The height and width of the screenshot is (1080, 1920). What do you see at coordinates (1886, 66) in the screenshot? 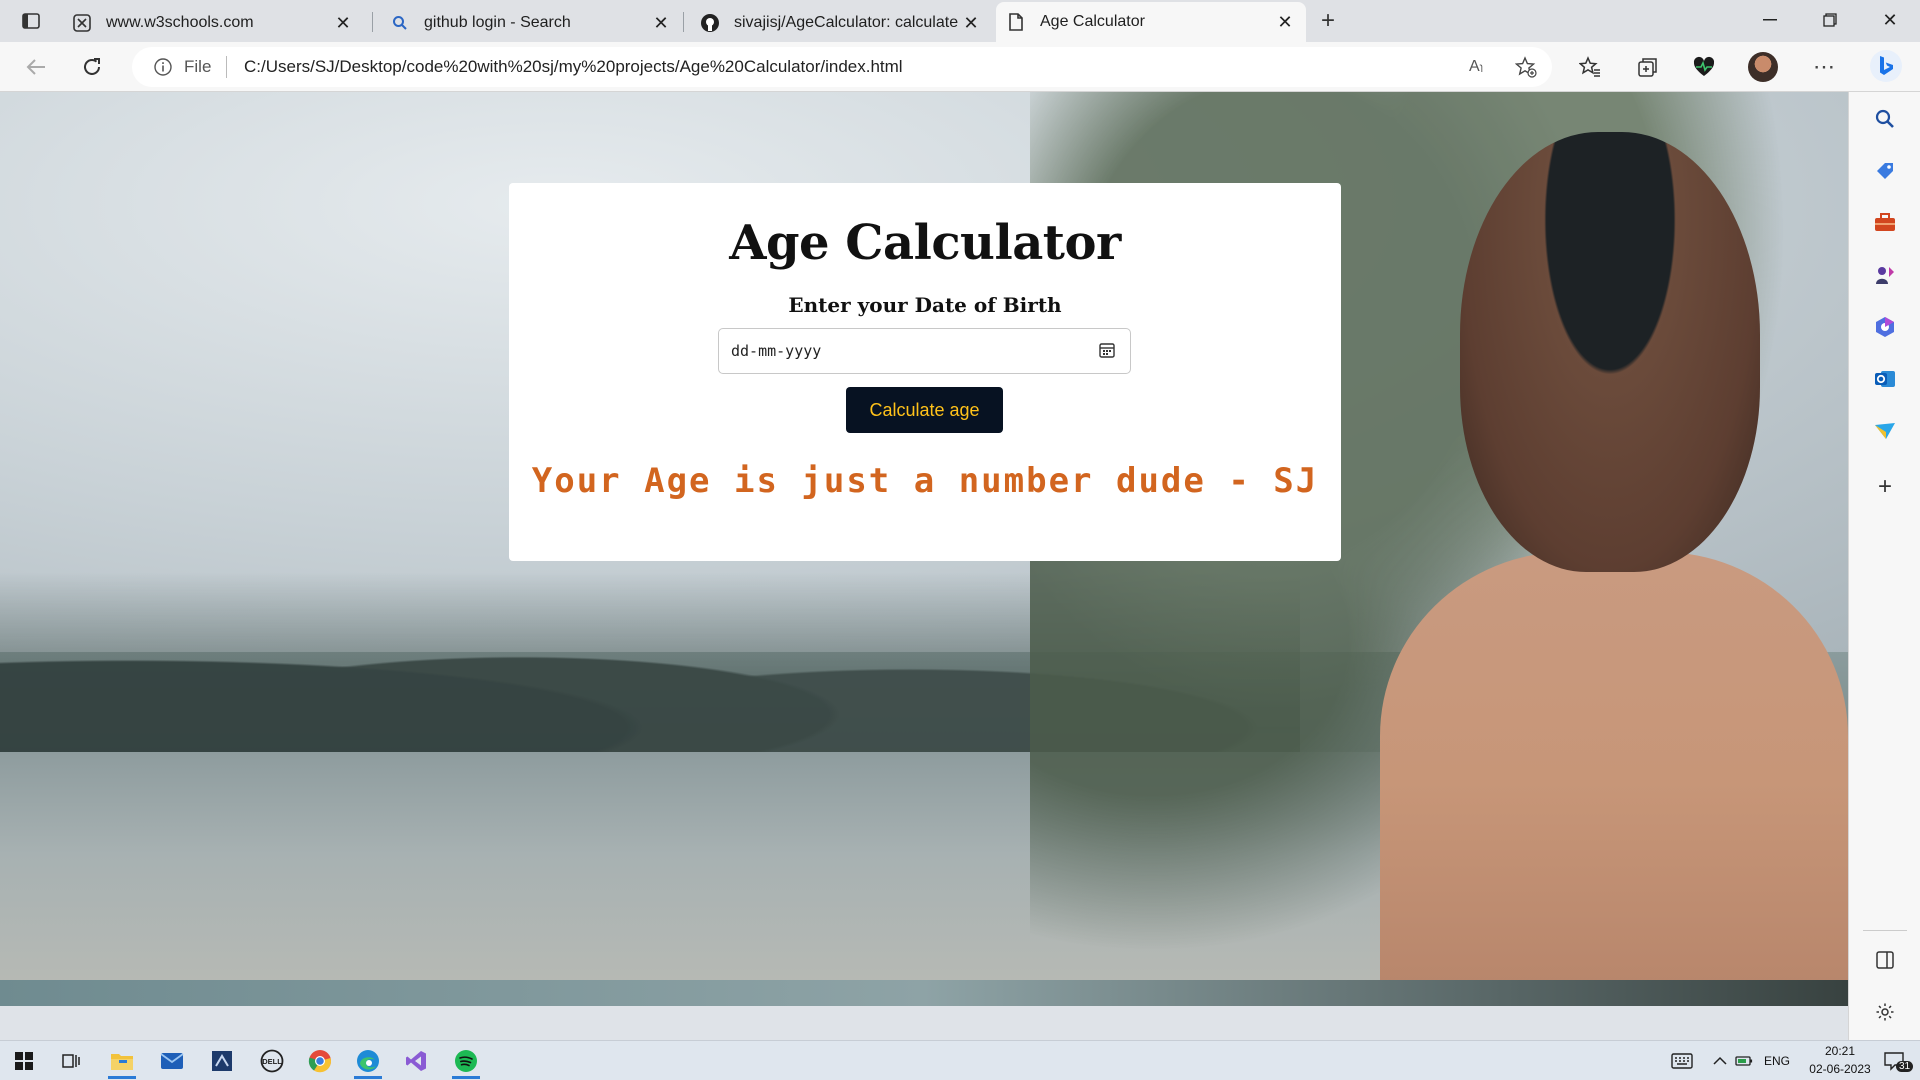
I see `bing-copilot-icon` at bounding box center [1886, 66].